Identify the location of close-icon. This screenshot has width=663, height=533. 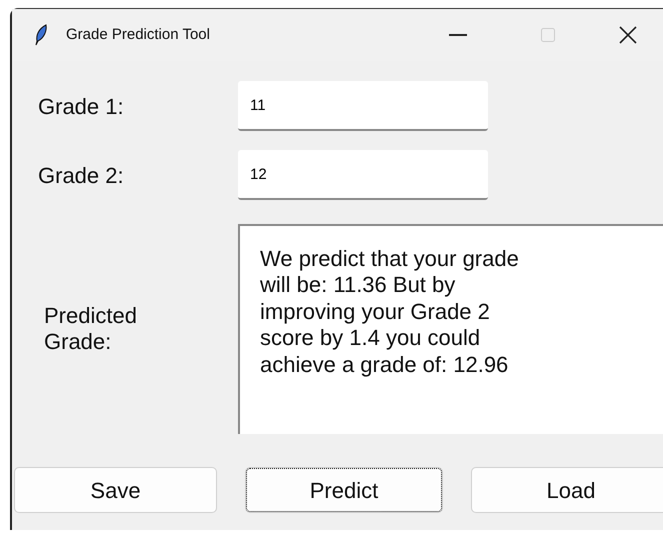
(628, 35).